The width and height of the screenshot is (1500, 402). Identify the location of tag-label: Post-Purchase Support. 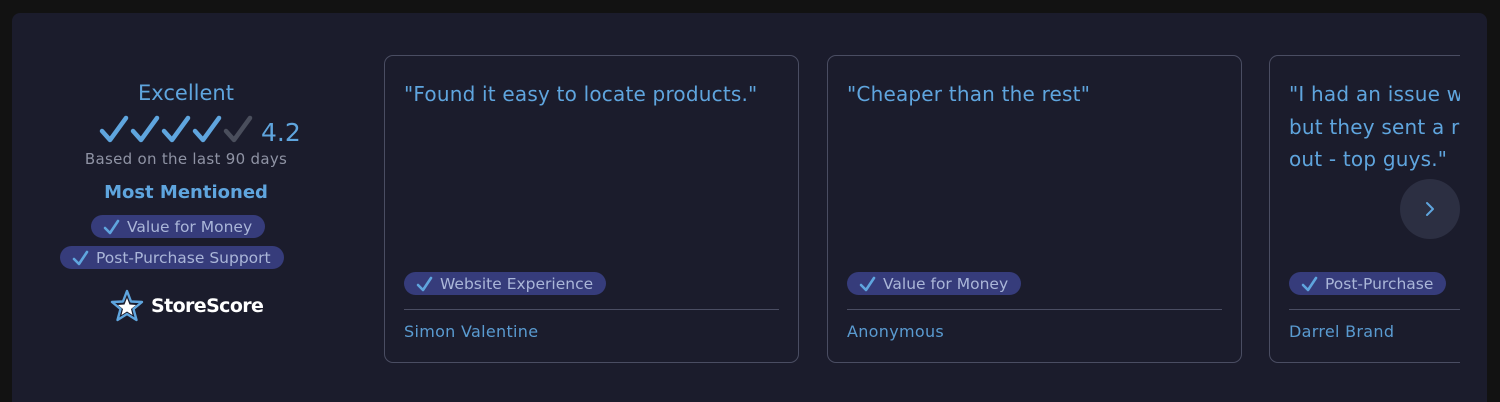
(183, 257).